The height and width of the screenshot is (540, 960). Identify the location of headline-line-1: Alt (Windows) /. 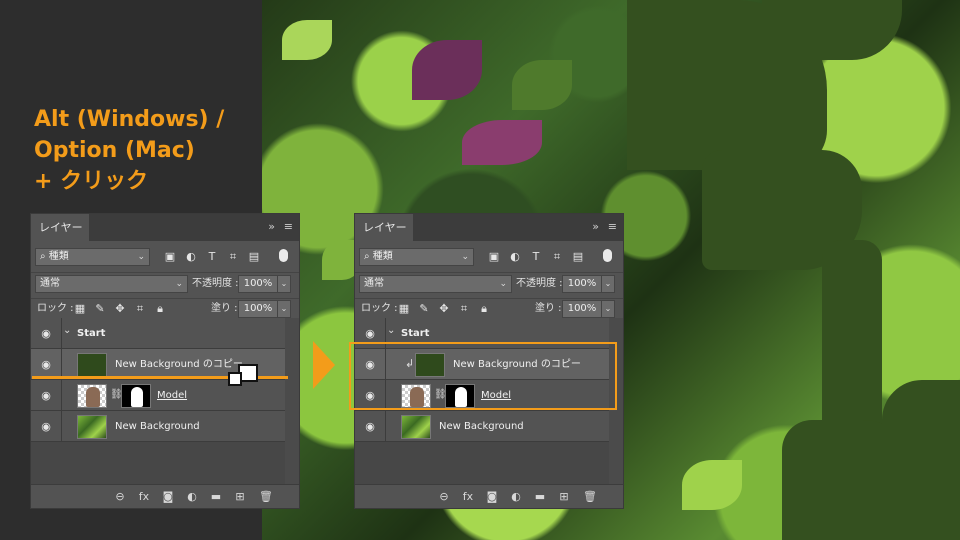
(129, 119).